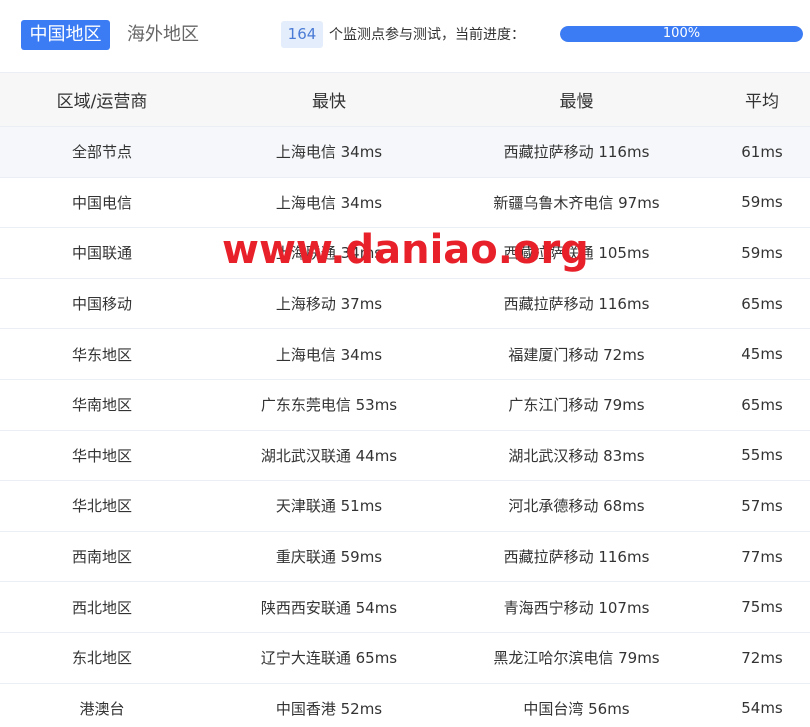 Image resolution: width=810 pixels, height=727 pixels. Describe the element at coordinates (576, 506) in the screenshot. I see `cell-slowest: 河北承德移动 68ms` at that location.